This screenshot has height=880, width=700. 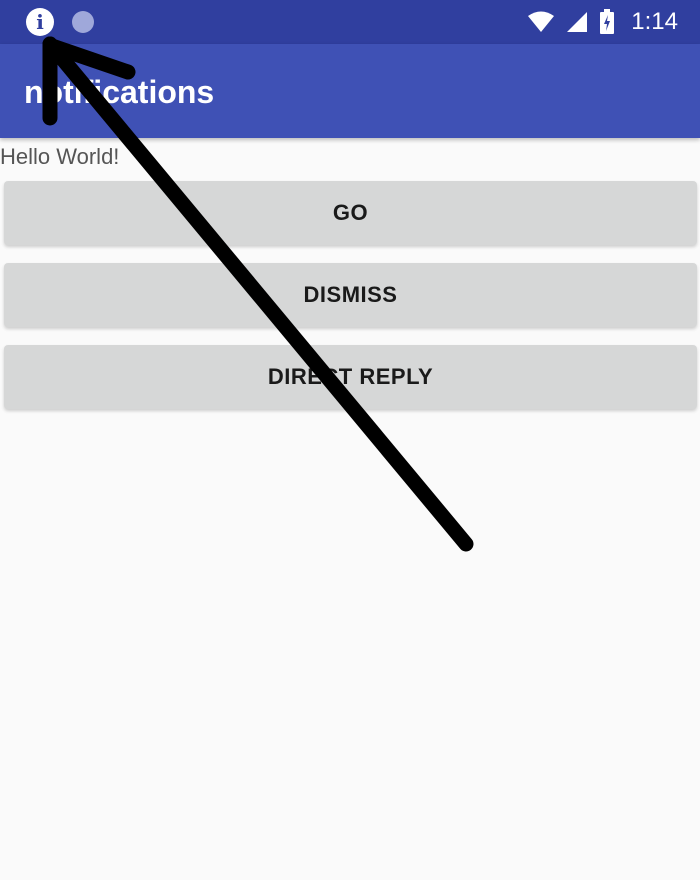 What do you see at coordinates (654, 21) in the screenshot?
I see `clock: 1:14` at bounding box center [654, 21].